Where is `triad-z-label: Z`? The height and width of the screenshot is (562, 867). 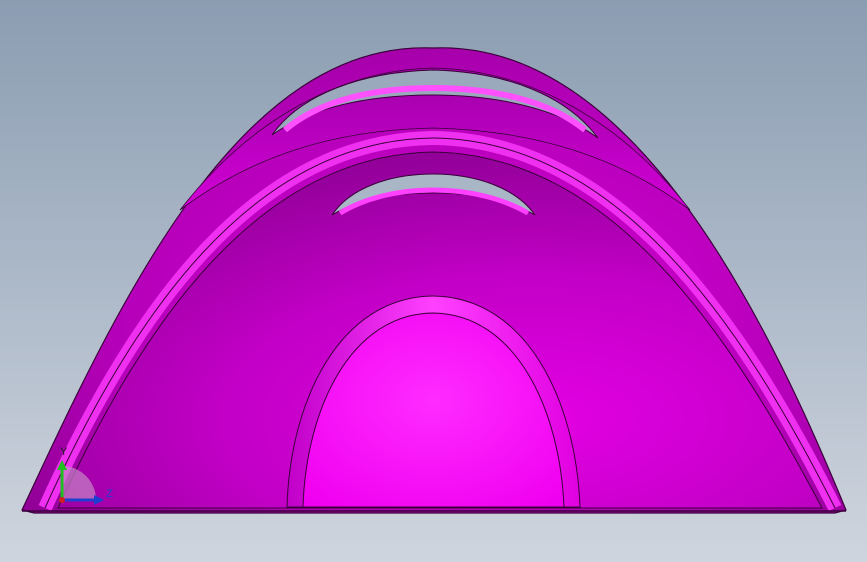 triad-z-label: Z is located at coordinates (109, 494).